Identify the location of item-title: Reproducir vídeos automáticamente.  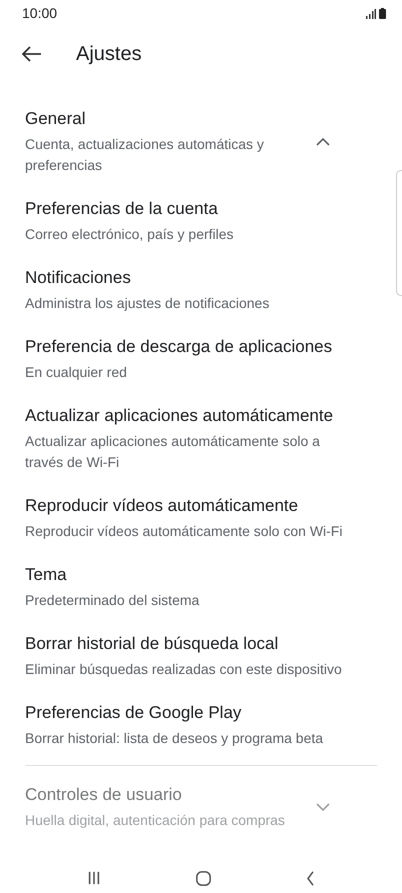
(162, 506).